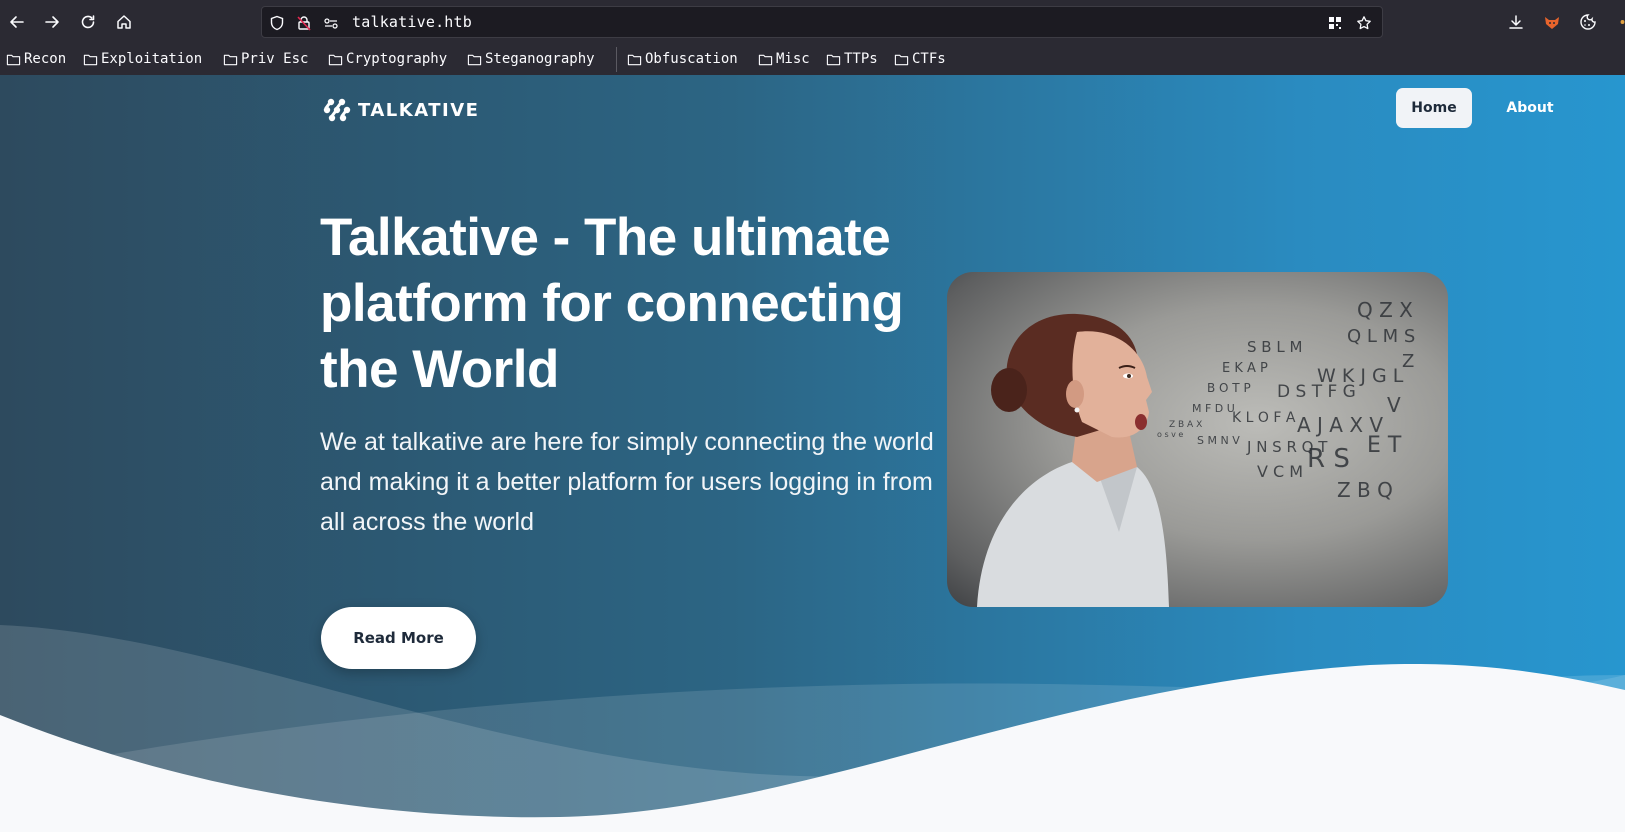  I want to click on brand-logo: TALKATIVE, so click(400, 110).